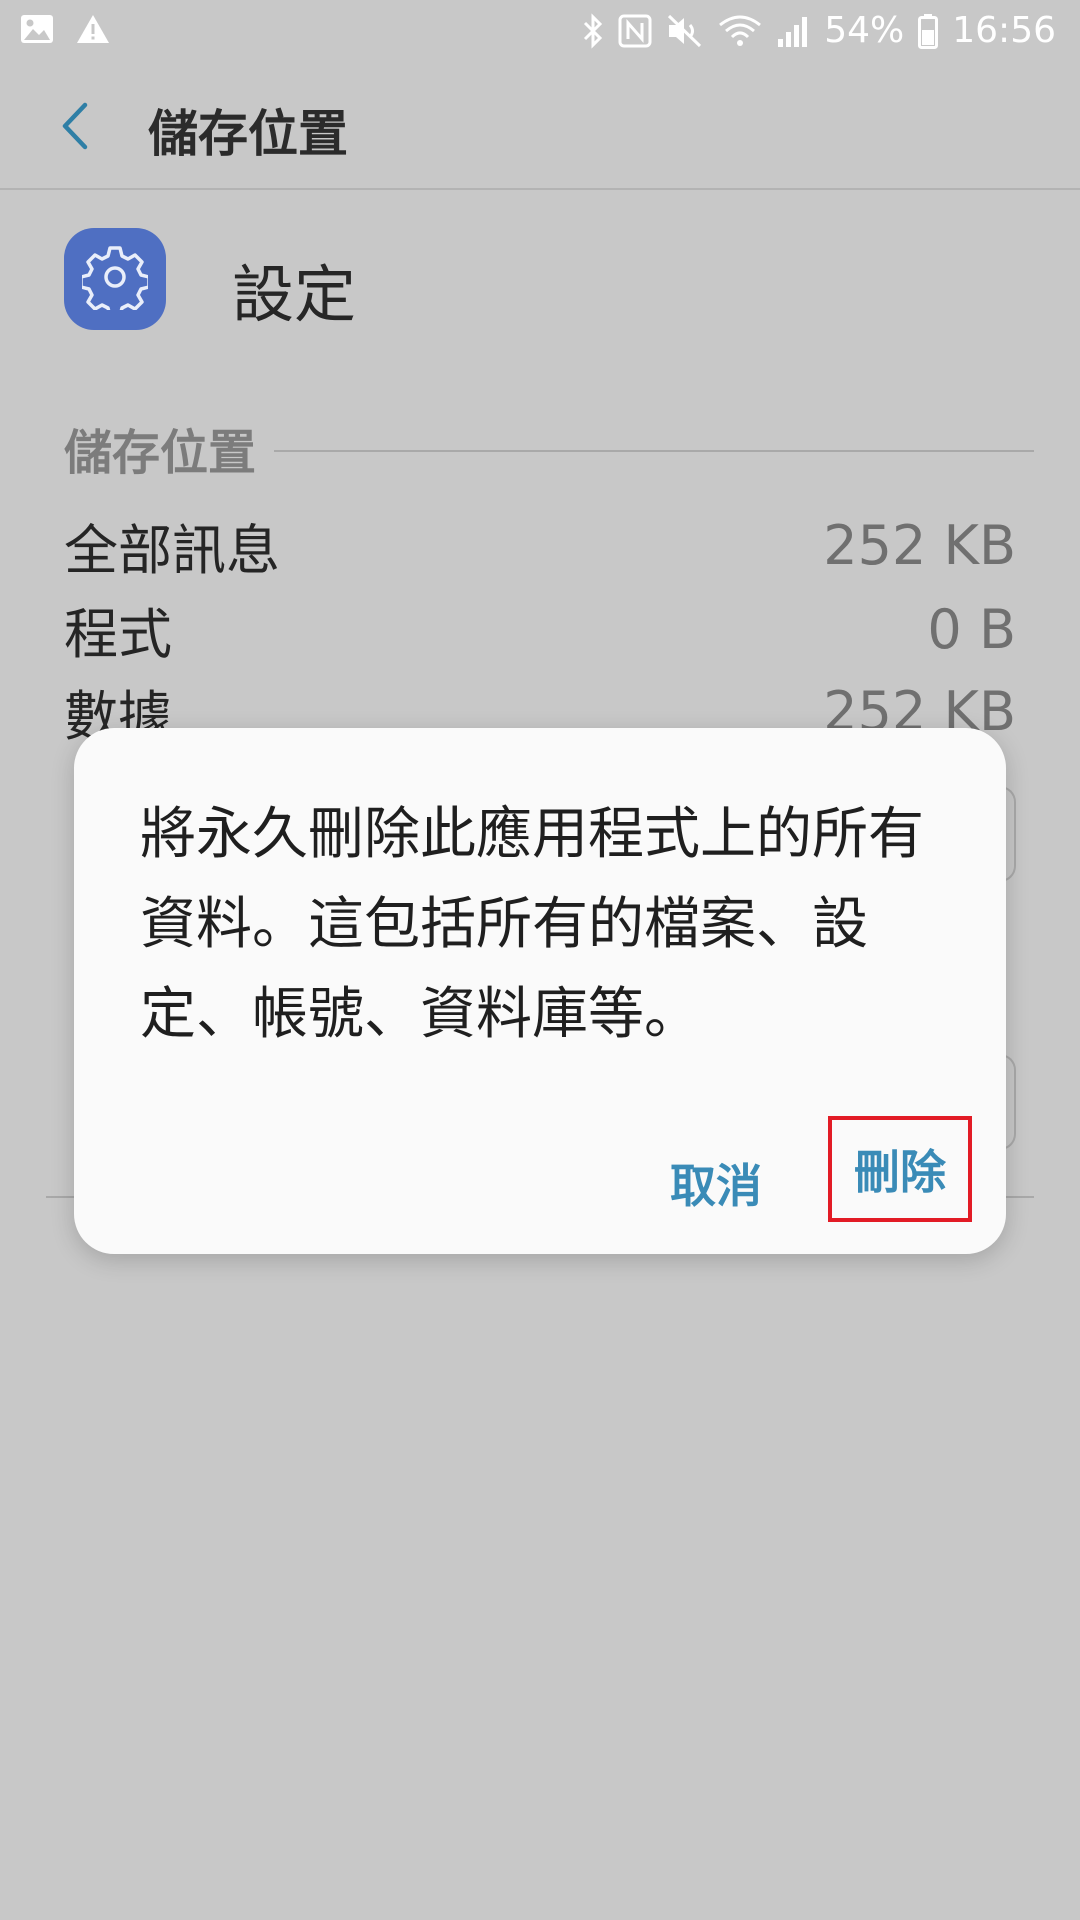 The image size is (1080, 1920). What do you see at coordinates (540, 32) in the screenshot?
I see `status-bar: 54% 16:56` at bounding box center [540, 32].